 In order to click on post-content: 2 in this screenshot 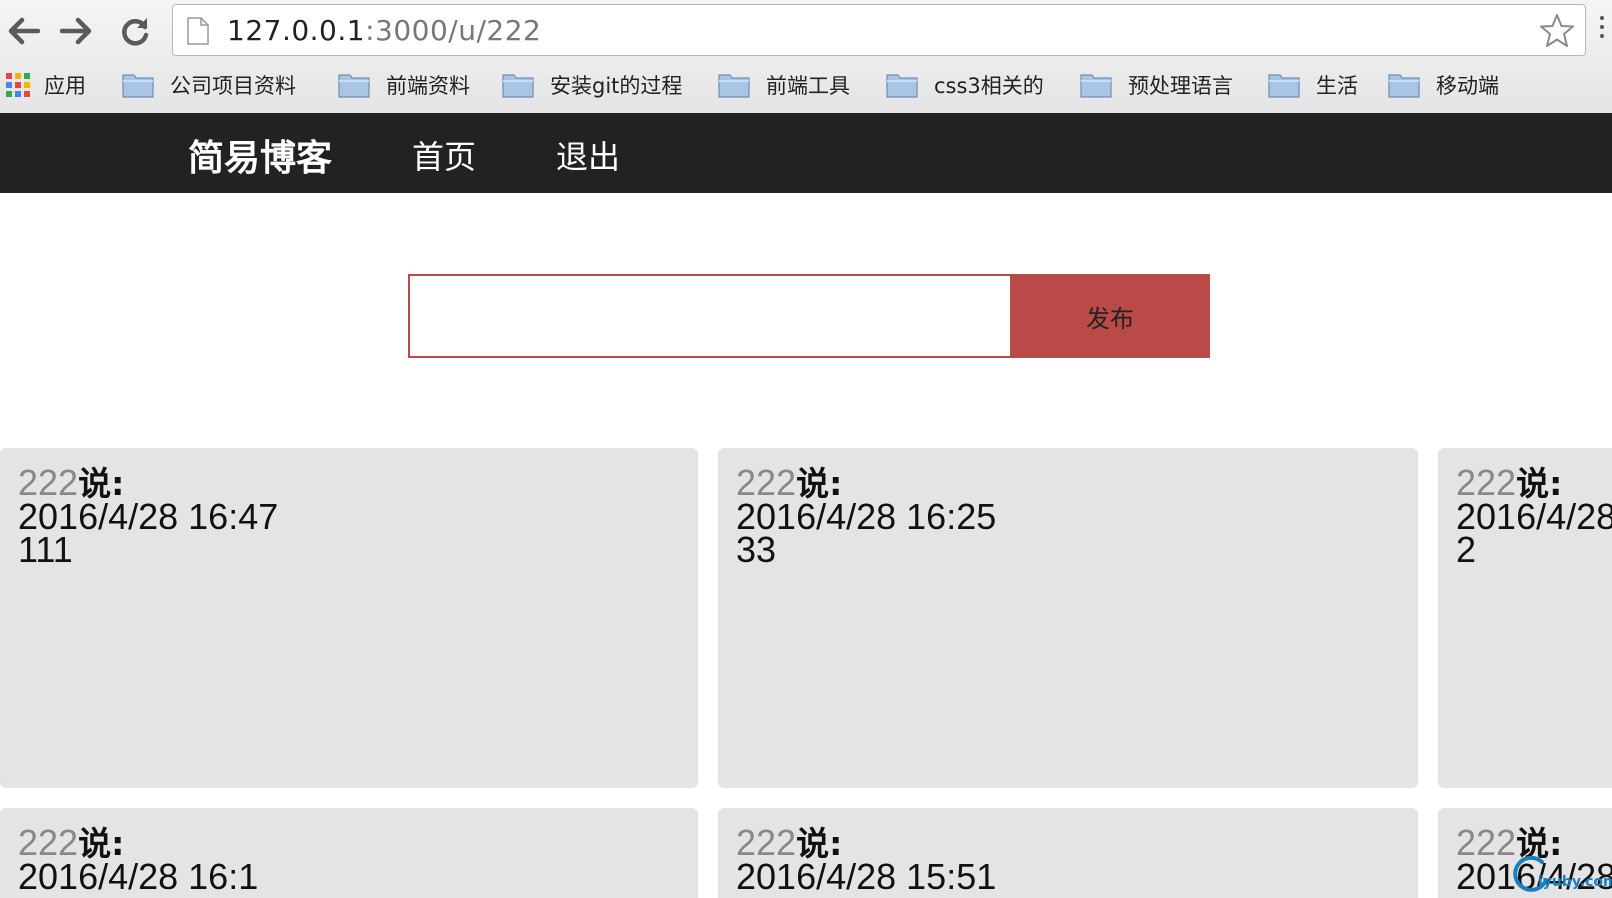, I will do `click(1466, 549)`.